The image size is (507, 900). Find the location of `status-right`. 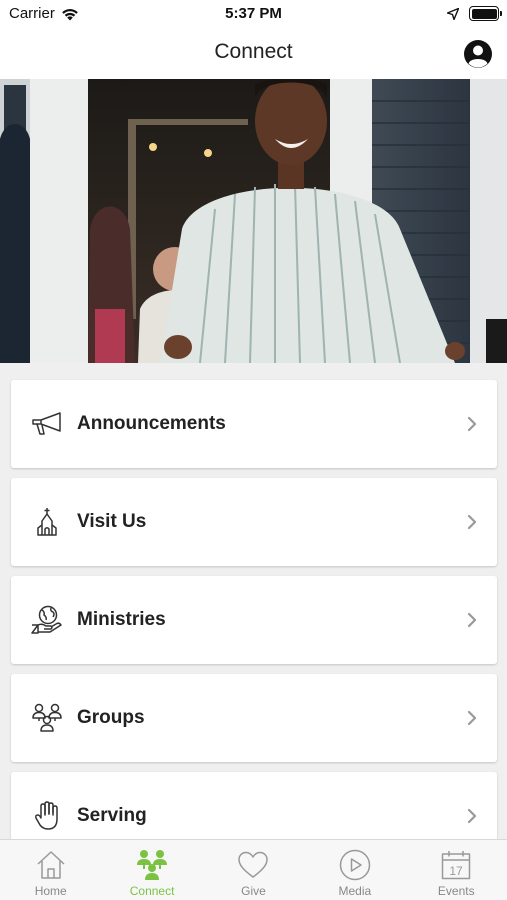

status-right is located at coordinates (474, 13).